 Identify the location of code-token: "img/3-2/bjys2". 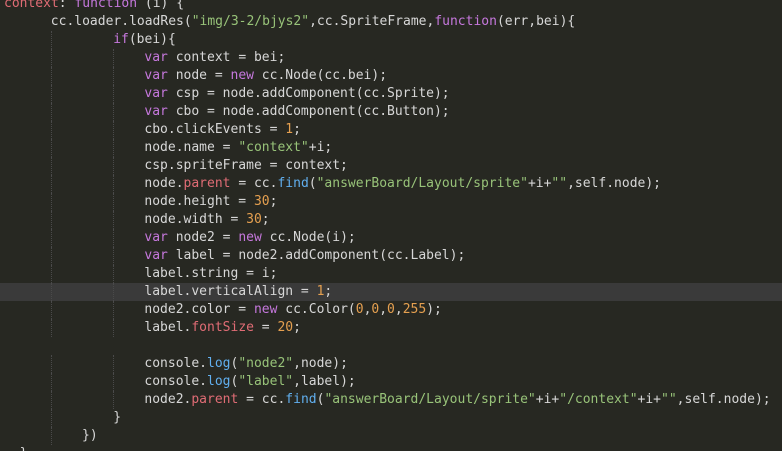
(250, 21).